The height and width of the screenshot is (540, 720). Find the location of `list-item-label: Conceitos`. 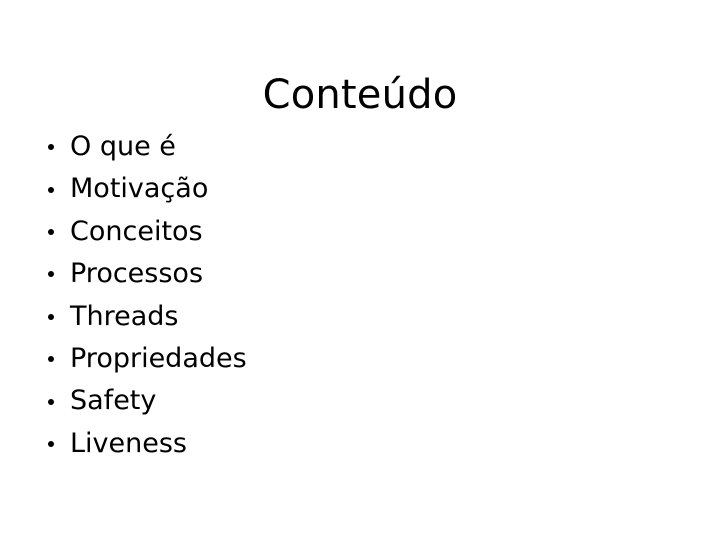

list-item-label: Conceitos is located at coordinates (136, 231).